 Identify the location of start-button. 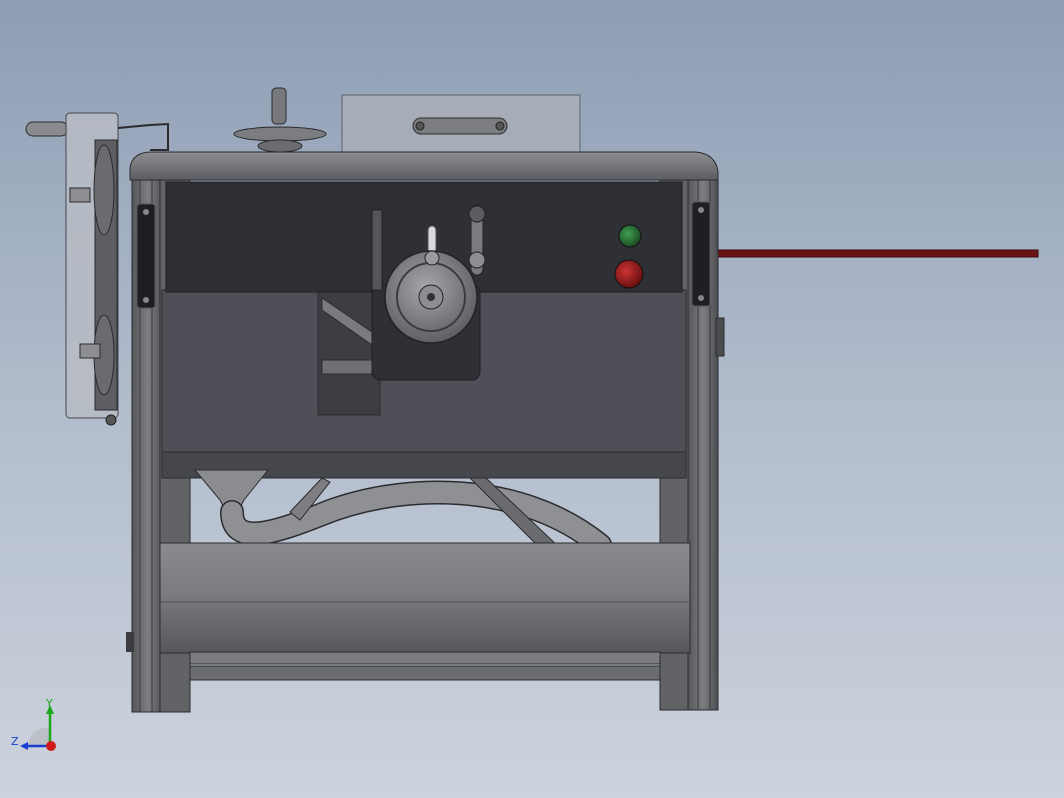
(630, 236).